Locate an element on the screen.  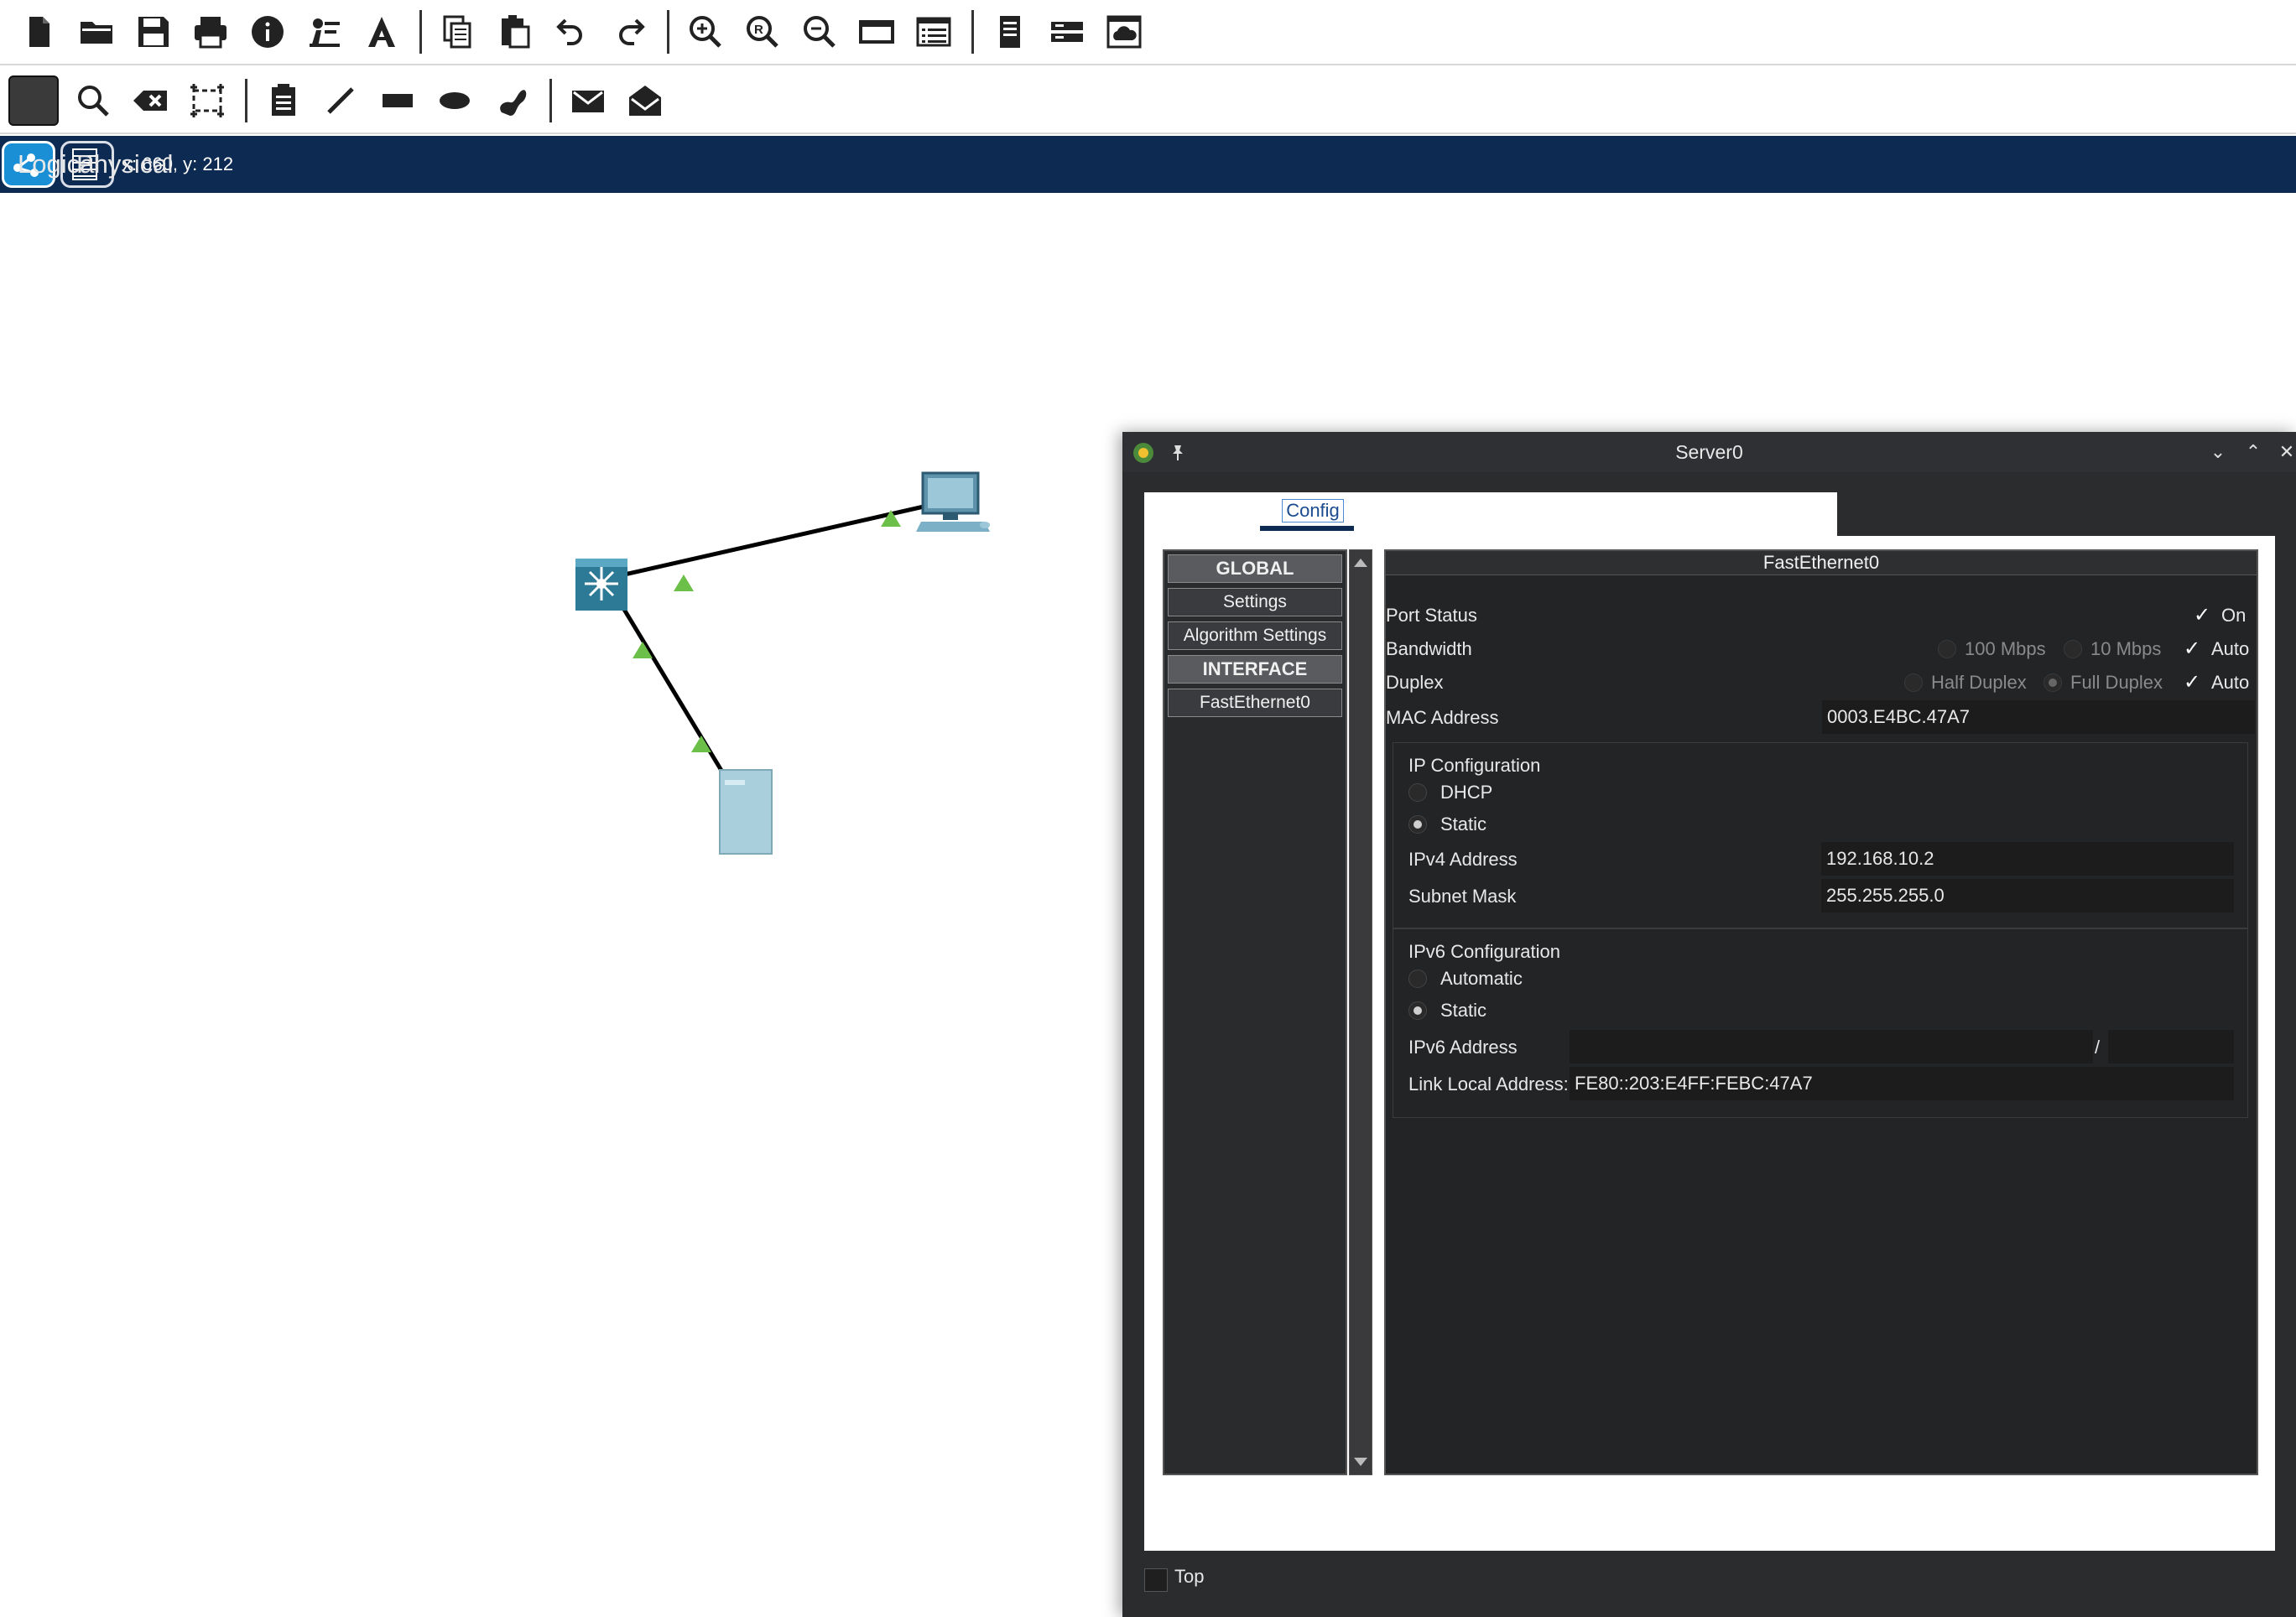
server-icon is located at coordinates (746, 812).